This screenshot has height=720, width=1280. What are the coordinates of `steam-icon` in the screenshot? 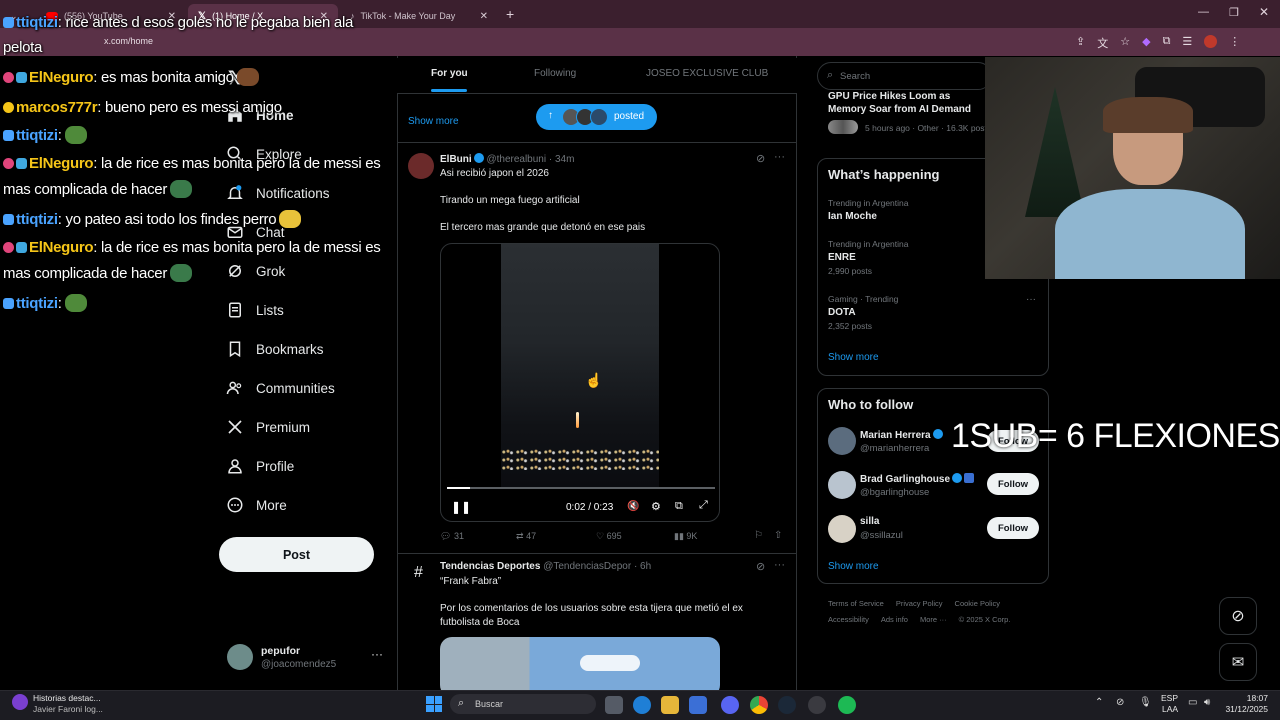 It's located at (787, 705).